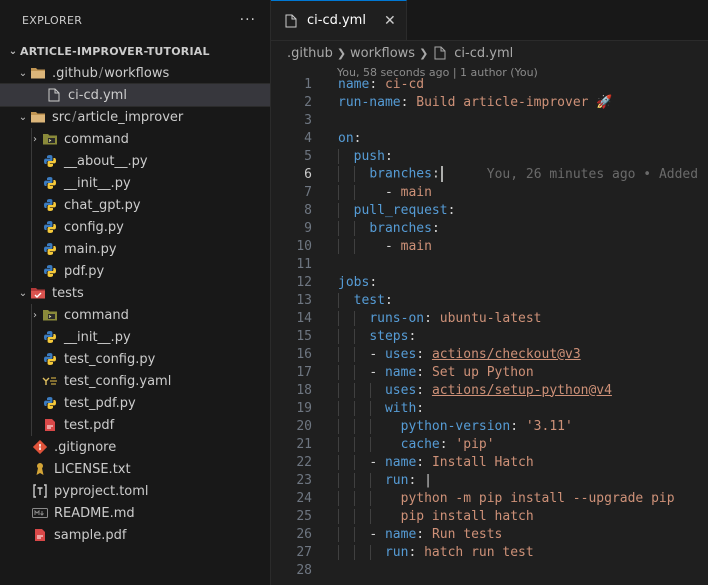  I want to click on code-line: 19 with:, so click(489, 408).